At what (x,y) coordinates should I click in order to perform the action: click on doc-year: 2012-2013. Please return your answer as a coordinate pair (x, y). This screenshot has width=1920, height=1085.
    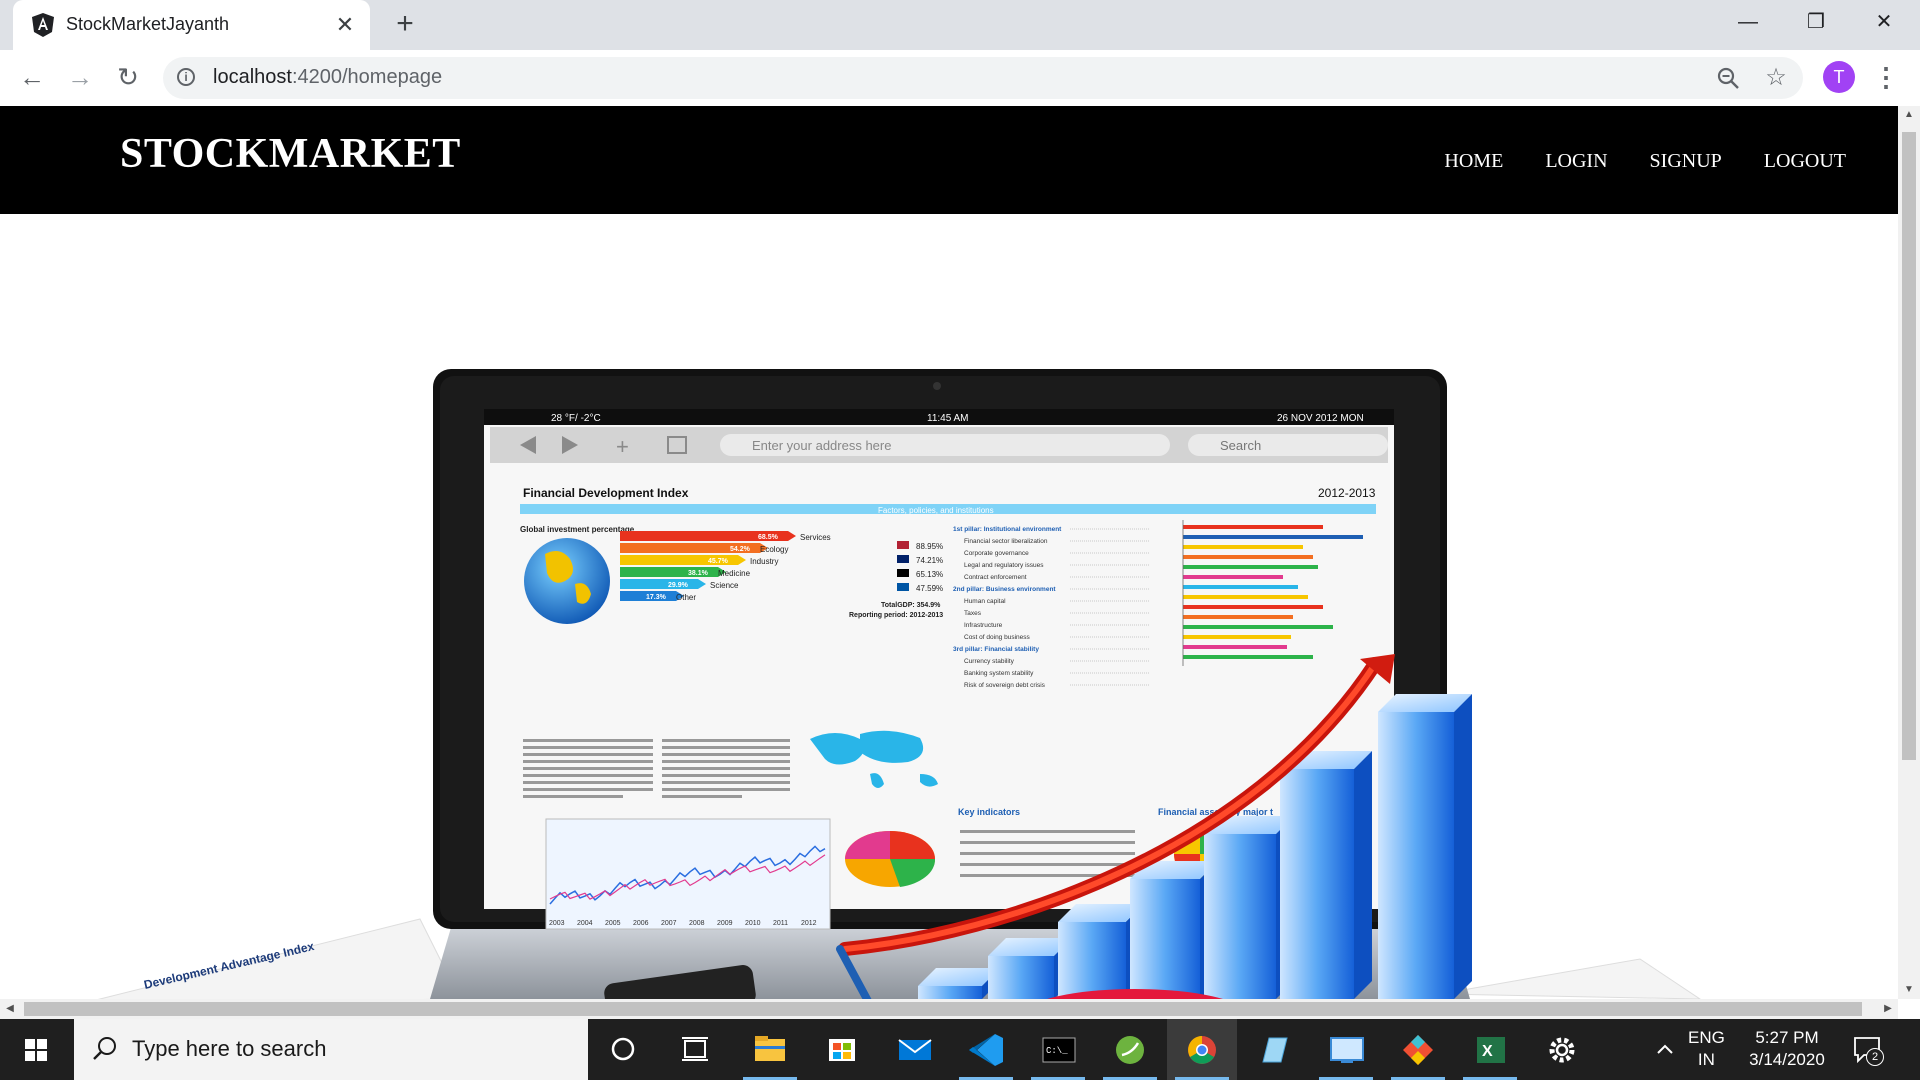
    Looking at the image, I should click on (1347, 493).